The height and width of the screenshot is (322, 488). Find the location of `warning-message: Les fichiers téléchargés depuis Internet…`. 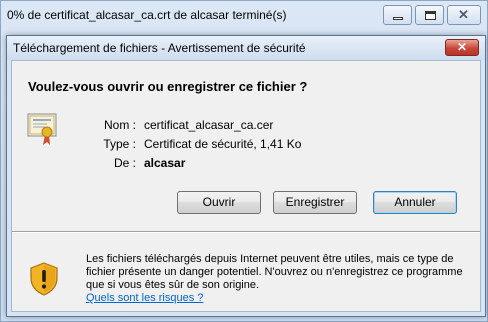

warning-message: Les fichiers téléchargés depuis Internet… is located at coordinates (274, 272).